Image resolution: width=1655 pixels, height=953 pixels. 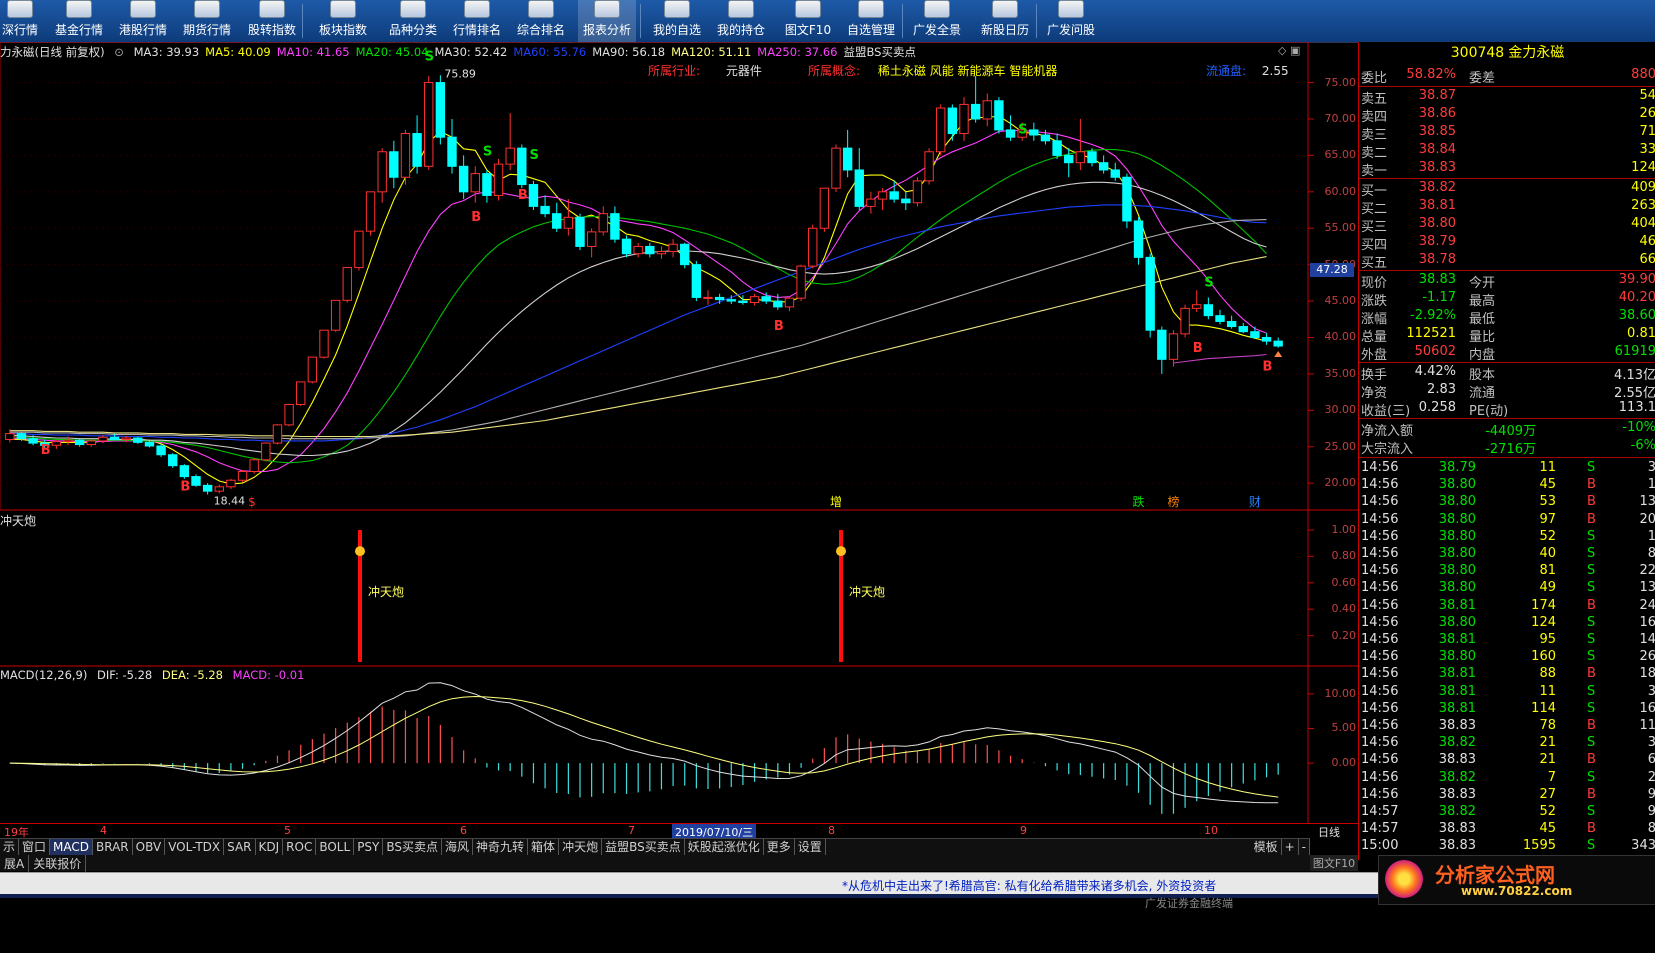 What do you see at coordinates (741, 21) in the screenshot?
I see `toolbar-item-11: 我的持仓` at bounding box center [741, 21].